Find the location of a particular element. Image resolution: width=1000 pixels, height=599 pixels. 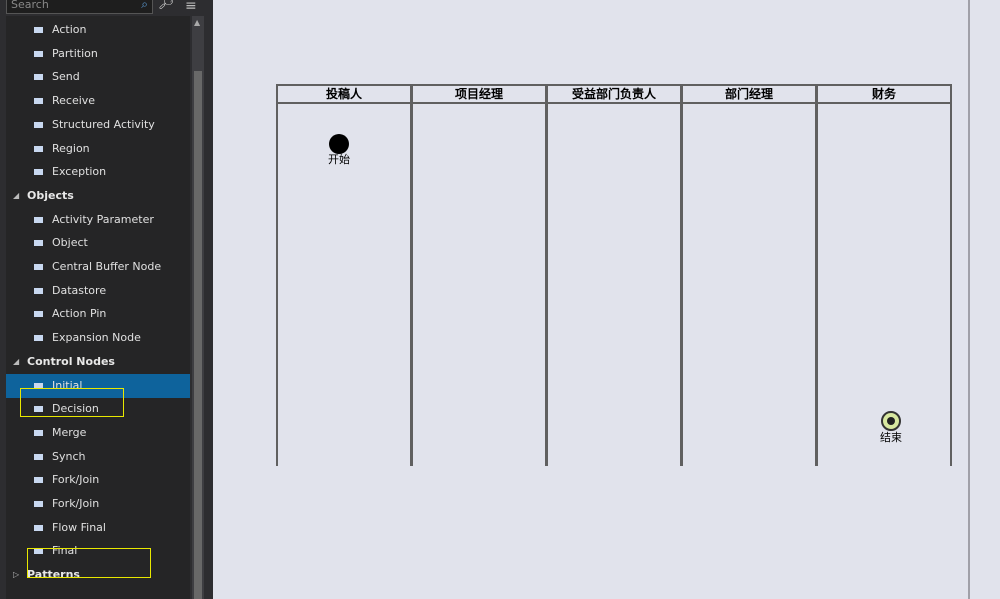

item-label: Object is located at coordinates (70, 243).